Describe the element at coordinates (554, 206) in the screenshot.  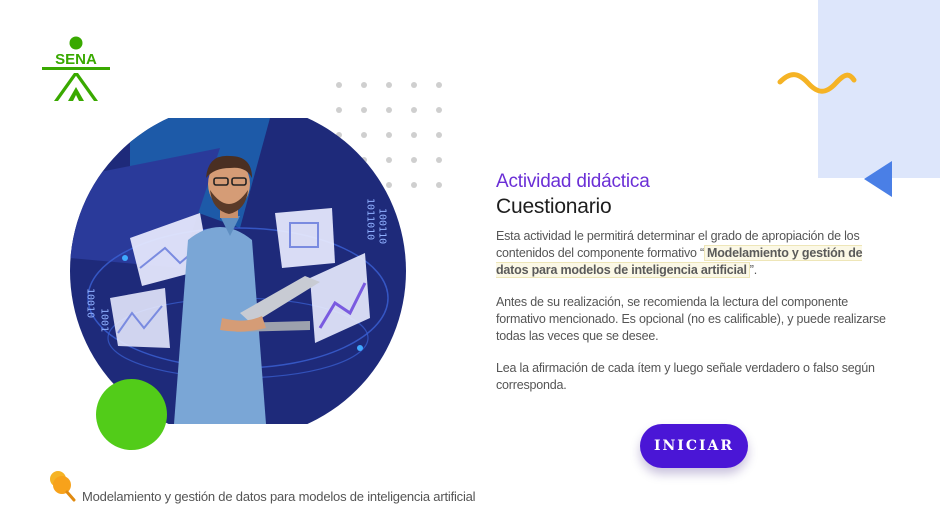
I see `page-title: Cuestionario` at that location.